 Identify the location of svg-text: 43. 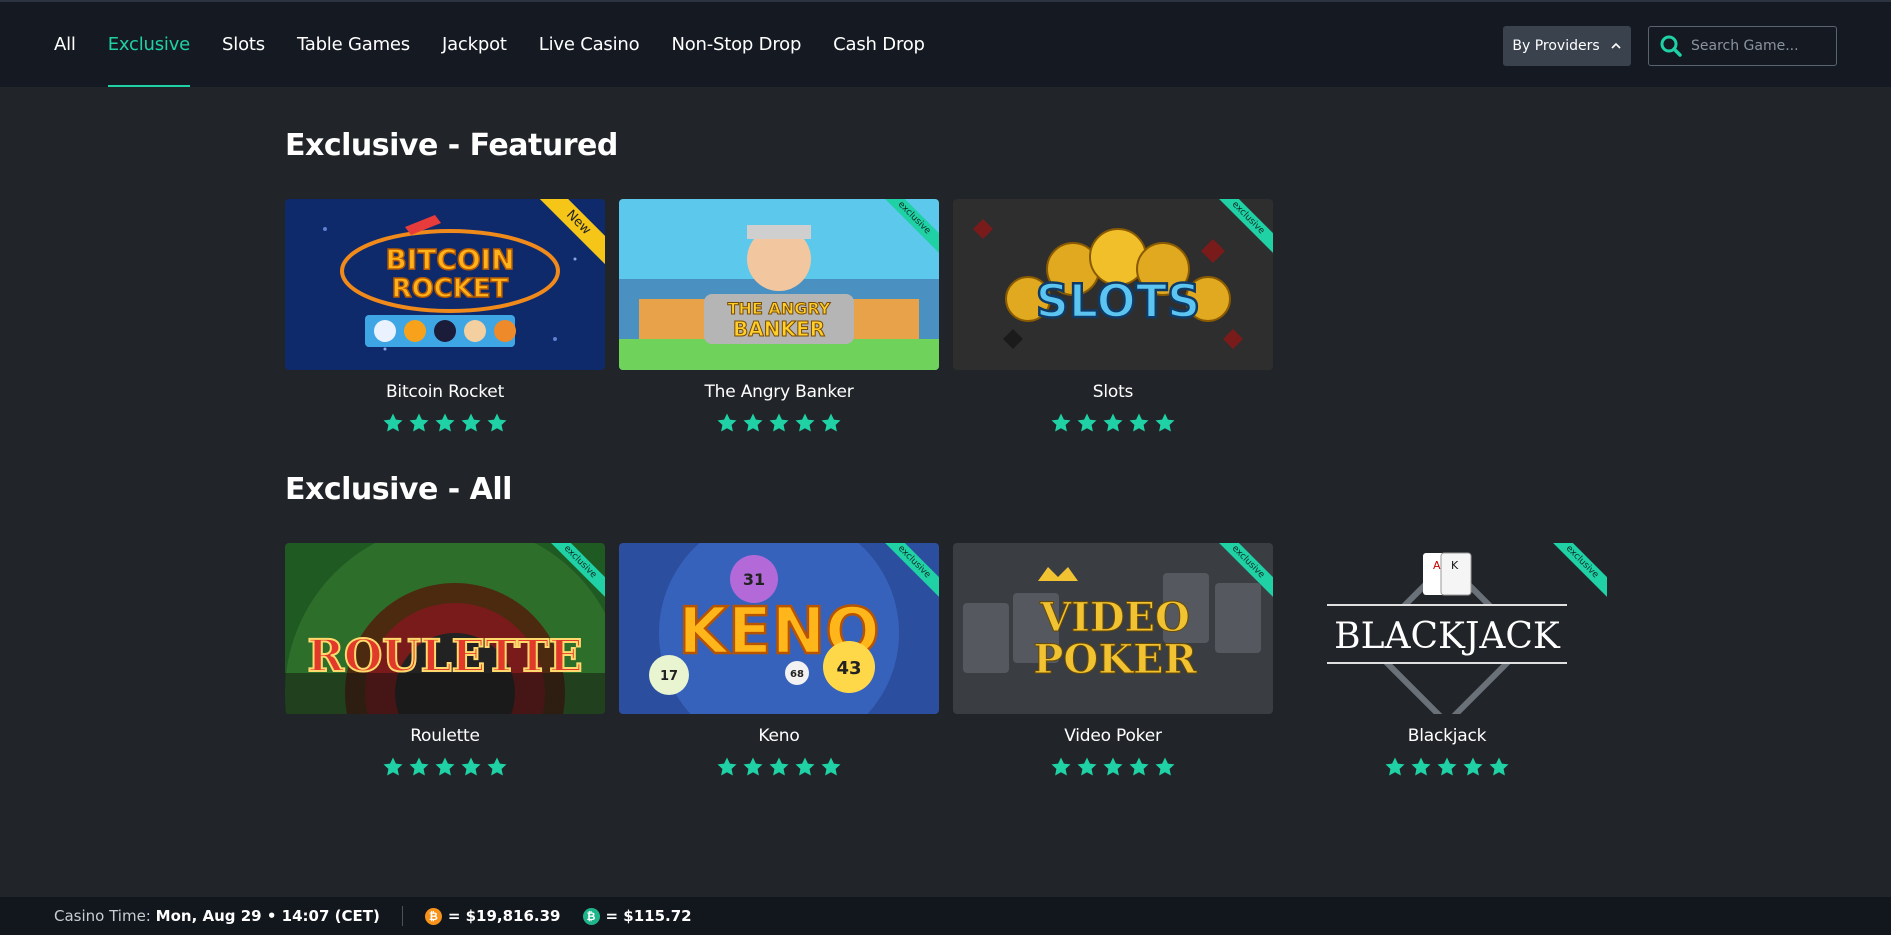
(848, 668).